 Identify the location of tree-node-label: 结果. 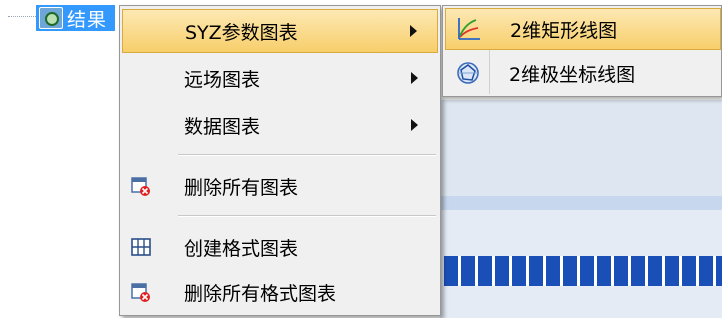
(87, 19).